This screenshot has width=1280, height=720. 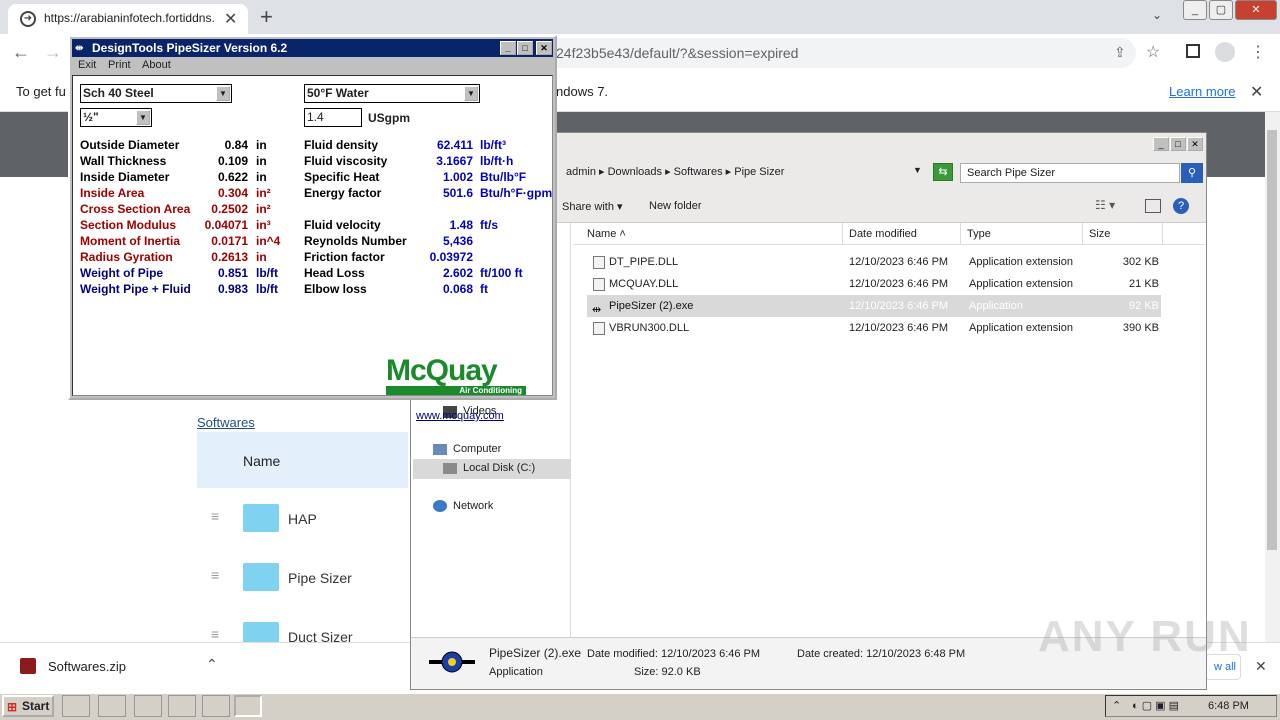 I want to click on url-text: 24f23b5e43/default/?&session=expired, so click(x=677, y=53).